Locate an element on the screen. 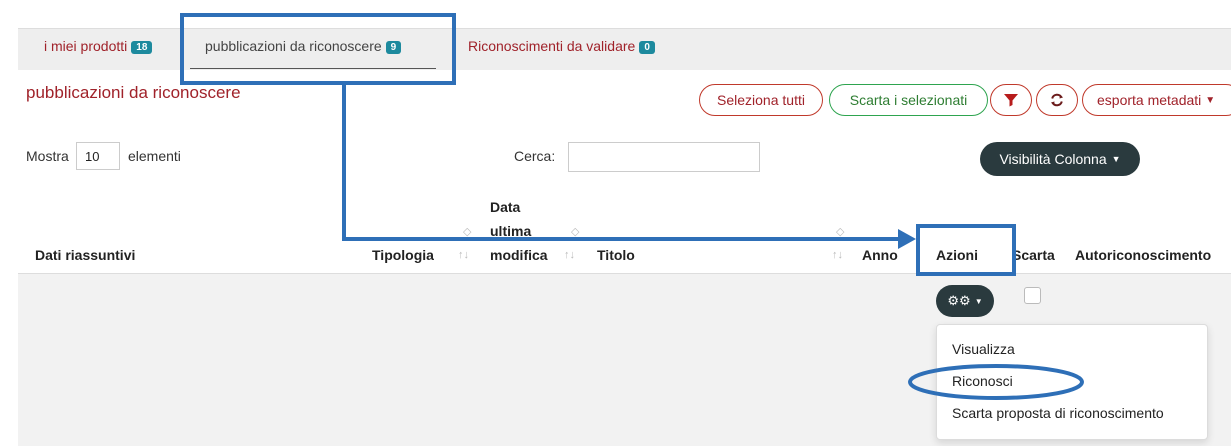 The width and height of the screenshot is (1231, 446). search-label: Cerca: is located at coordinates (535, 156).